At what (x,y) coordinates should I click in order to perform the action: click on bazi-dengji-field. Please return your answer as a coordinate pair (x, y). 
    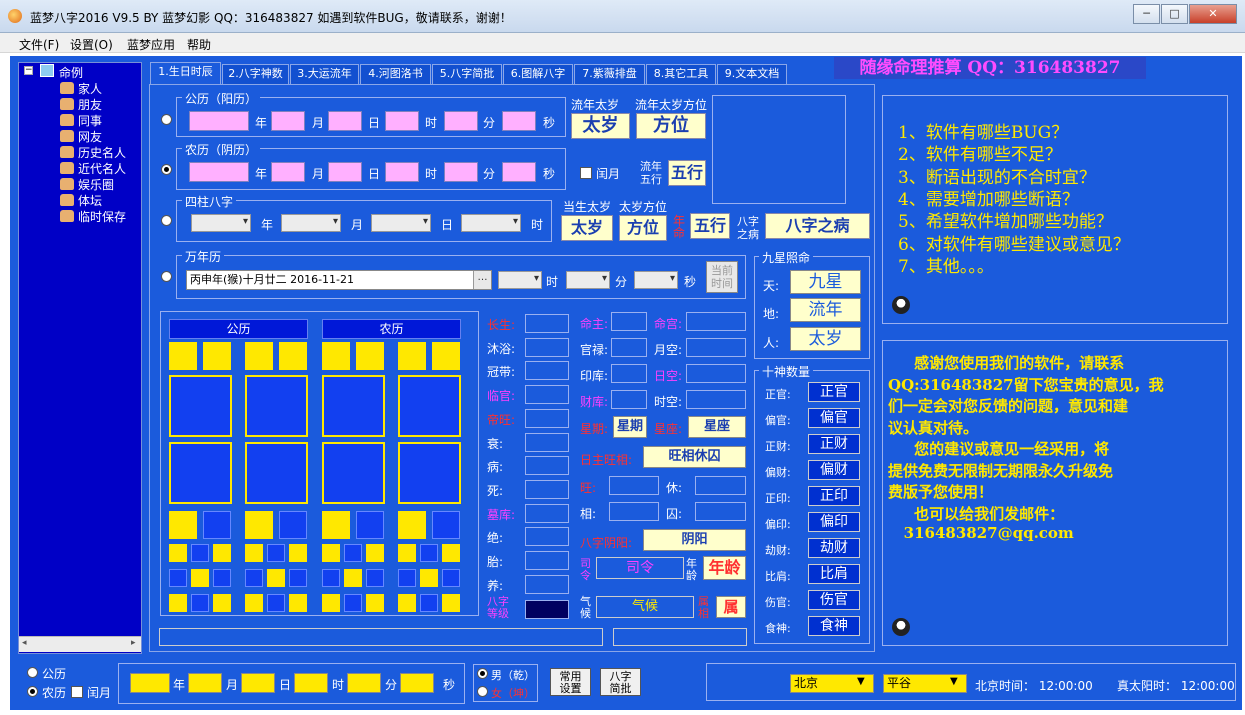
    Looking at the image, I should click on (547, 609).